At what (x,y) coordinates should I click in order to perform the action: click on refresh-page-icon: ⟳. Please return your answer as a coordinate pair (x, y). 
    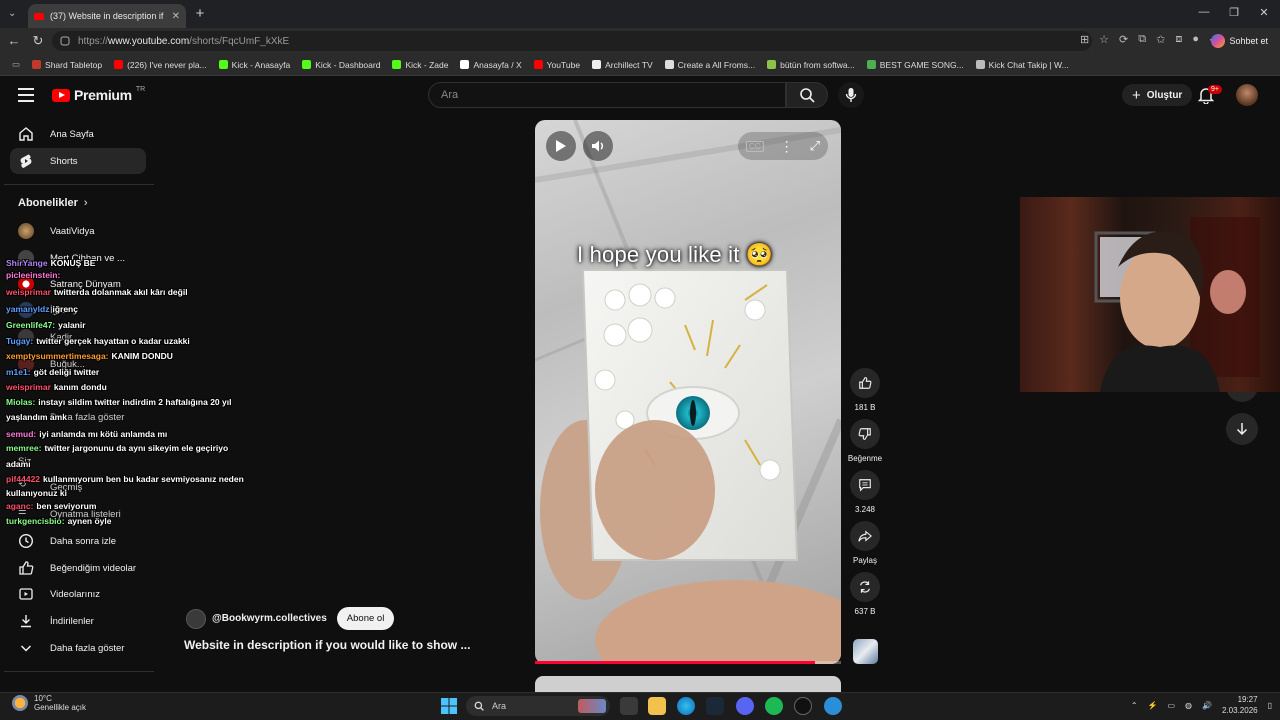
    Looking at the image, I should click on (1123, 39).